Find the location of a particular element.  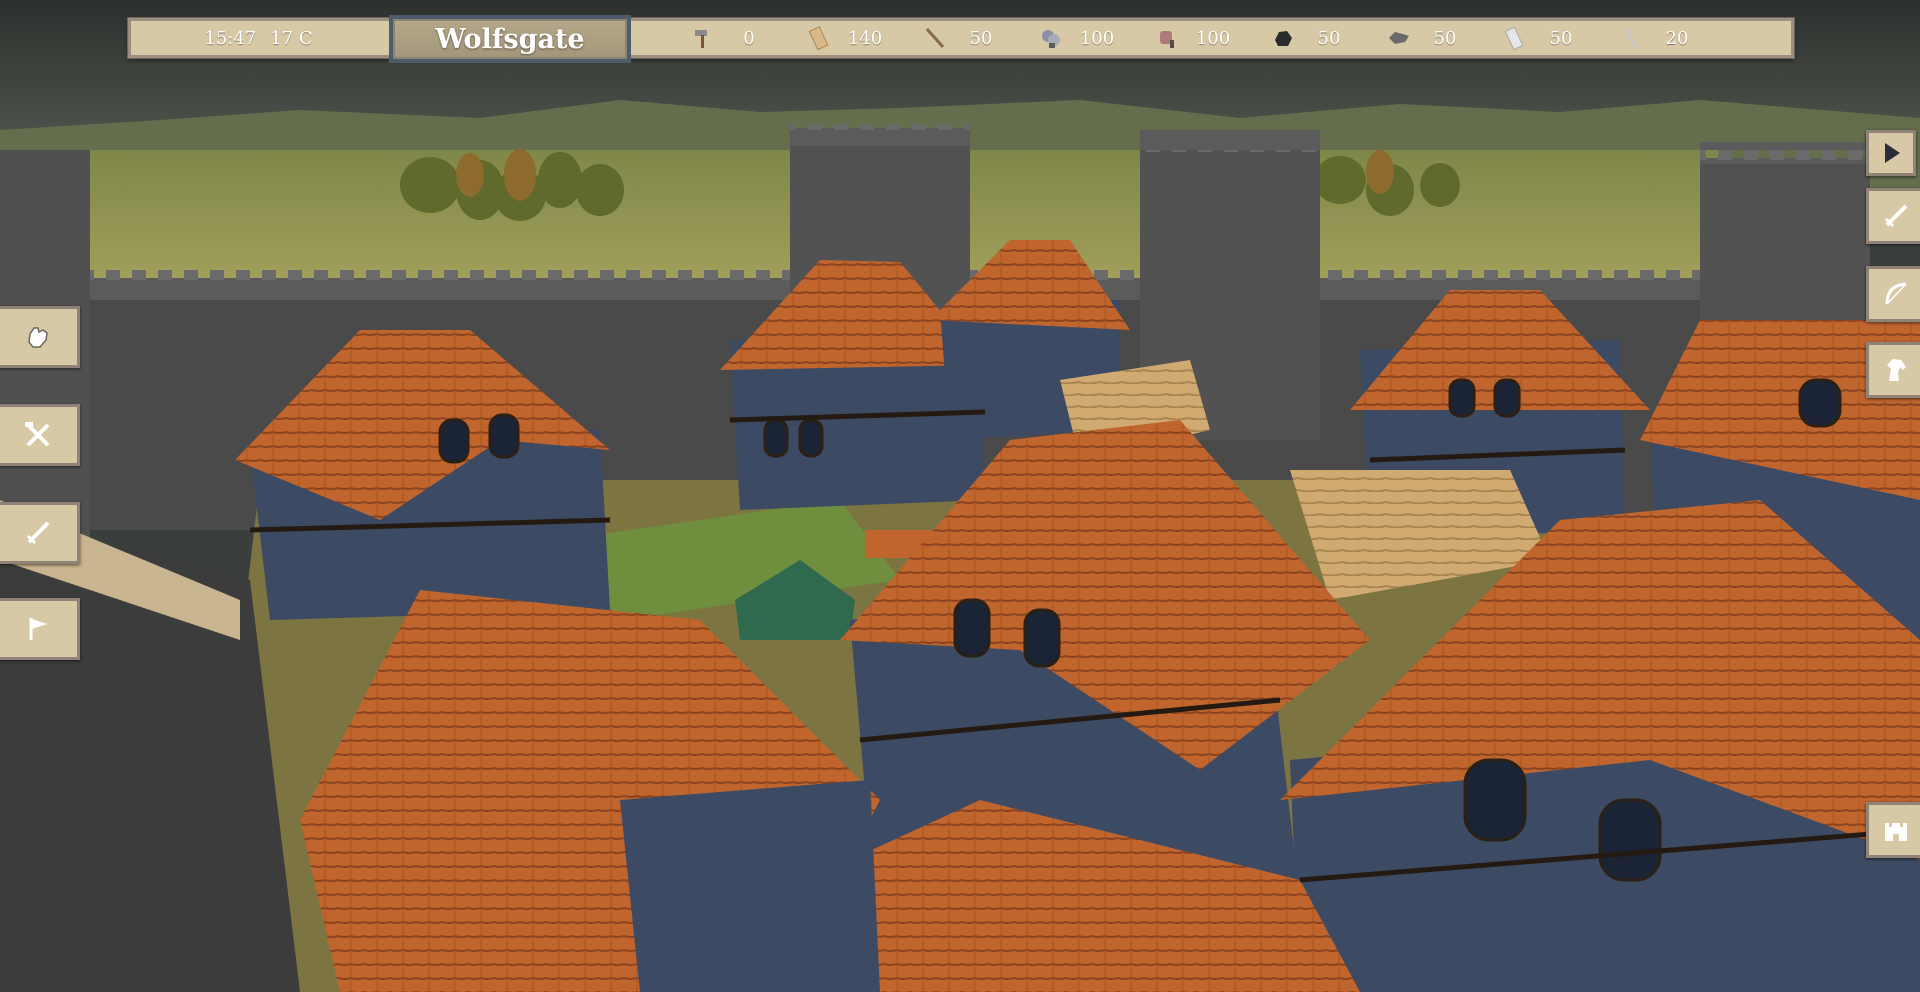

swordsman-unit-button is located at coordinates (1893, 216).